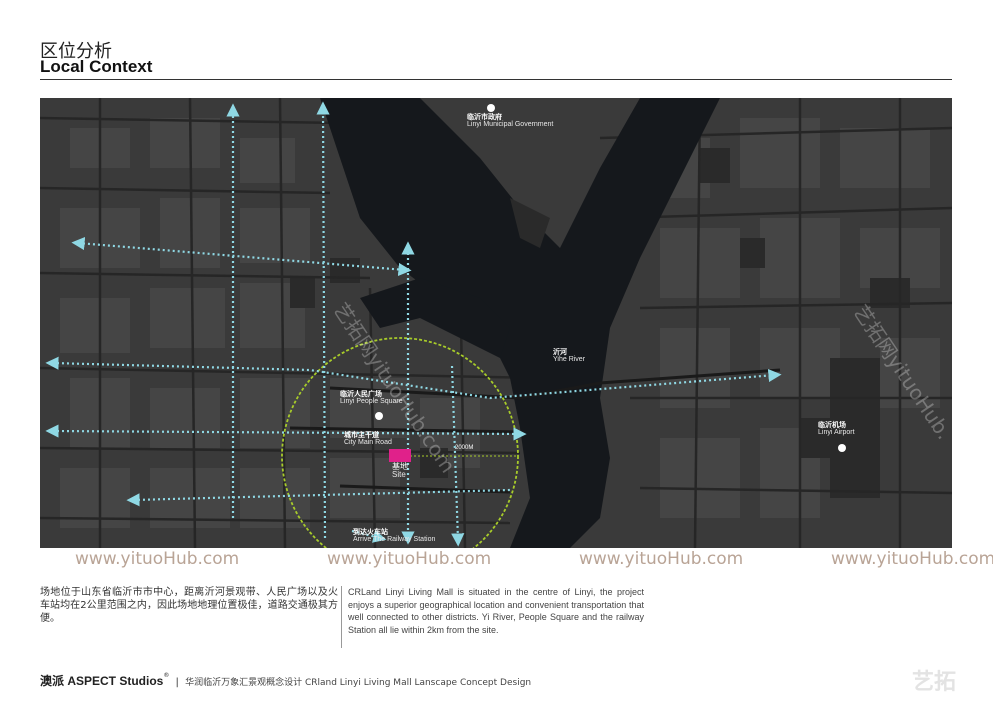 The width and height of the screenshot is (993, 702). Describe the element at coordinates (400, 471) in the screenshot. I see `label-site: 基地 Site` at that location.